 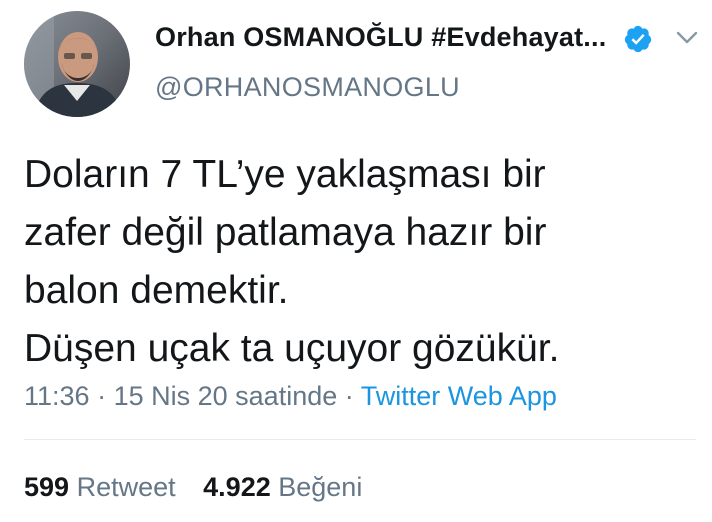 I want to click on retweets-label: Retweet, so click(x=126, y=487).